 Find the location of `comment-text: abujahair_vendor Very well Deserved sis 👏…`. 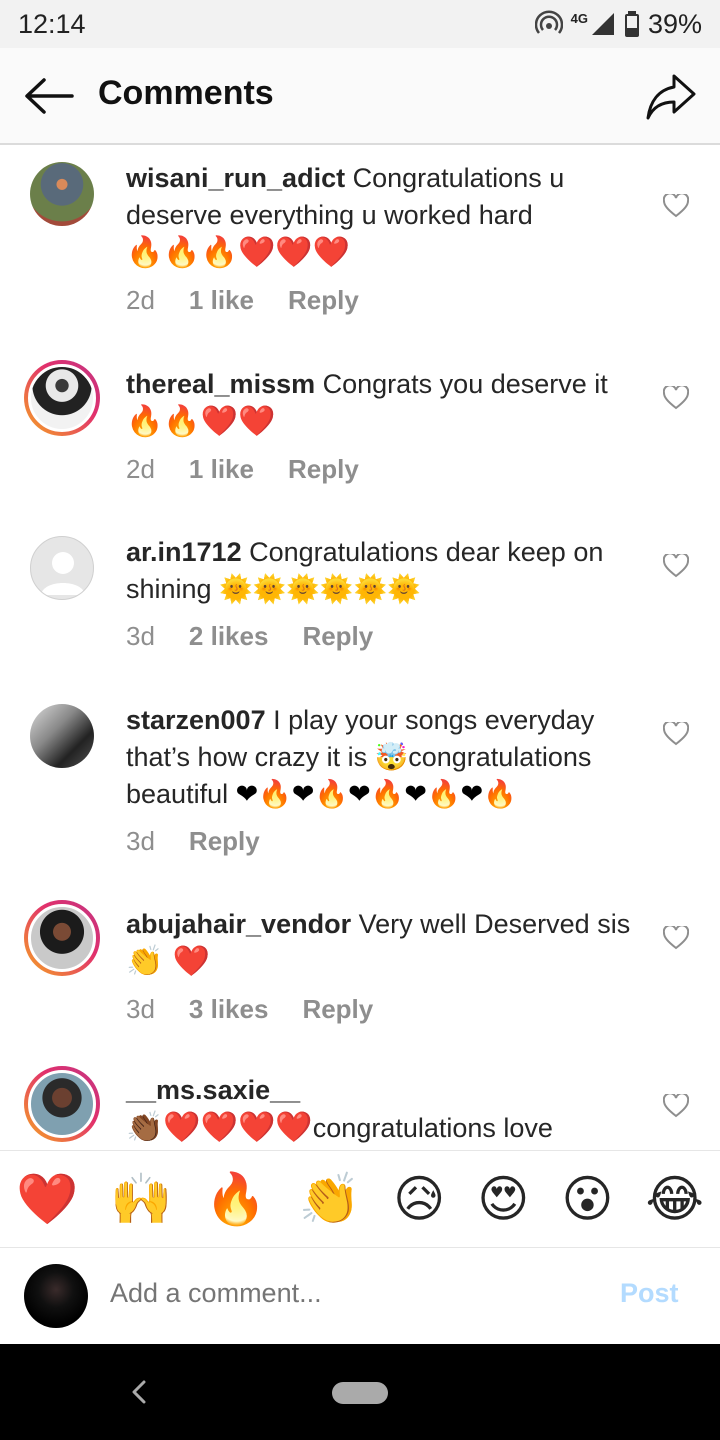

comment-text: abujahair_vendor Very well Deserved sis 👏… is located at coordinates (380, 943).